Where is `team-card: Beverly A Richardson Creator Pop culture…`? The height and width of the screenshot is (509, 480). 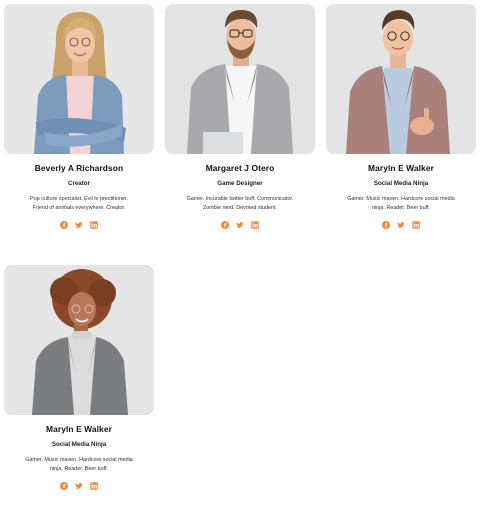 team-card: Beverly A Richardson Creator Pop culture… is located at coordinates (79, 117).